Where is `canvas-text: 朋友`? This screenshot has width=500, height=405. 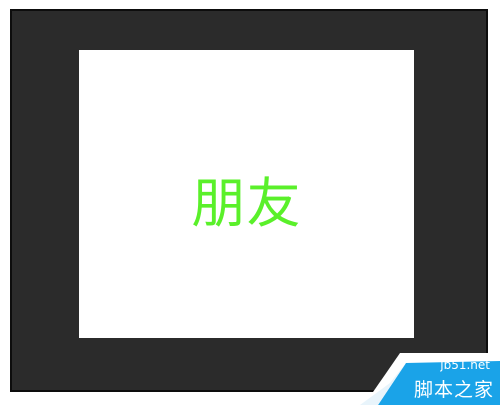
canvas-text: 朋友 is located at coordinates (246, 204).